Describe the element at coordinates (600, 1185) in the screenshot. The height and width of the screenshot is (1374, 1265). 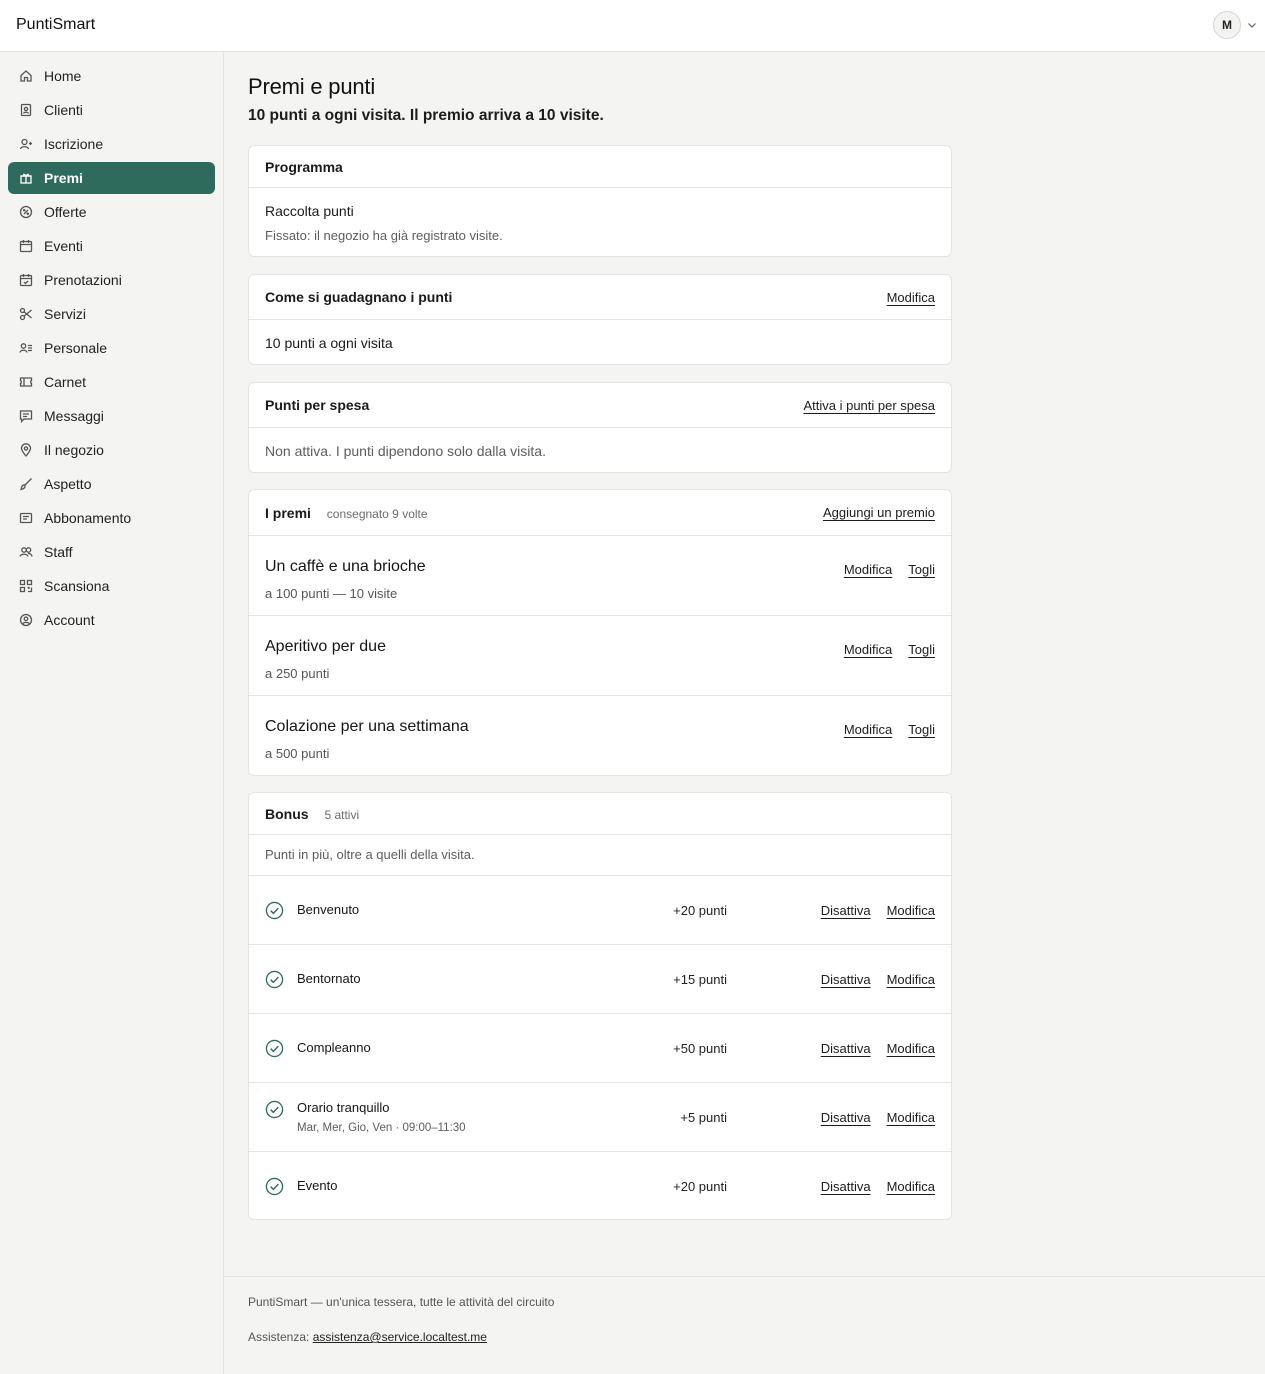
I see `bonus-row: Evento +20 punti Disattiva Modifica` at that location.